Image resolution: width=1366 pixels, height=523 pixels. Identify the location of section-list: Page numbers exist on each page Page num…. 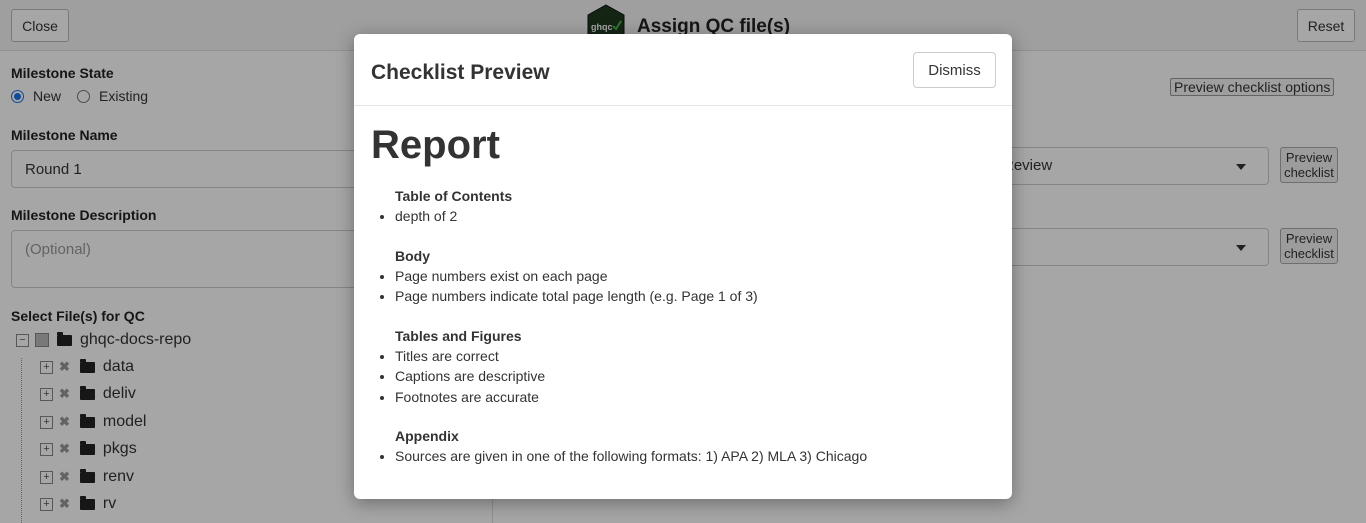
(695, 286).